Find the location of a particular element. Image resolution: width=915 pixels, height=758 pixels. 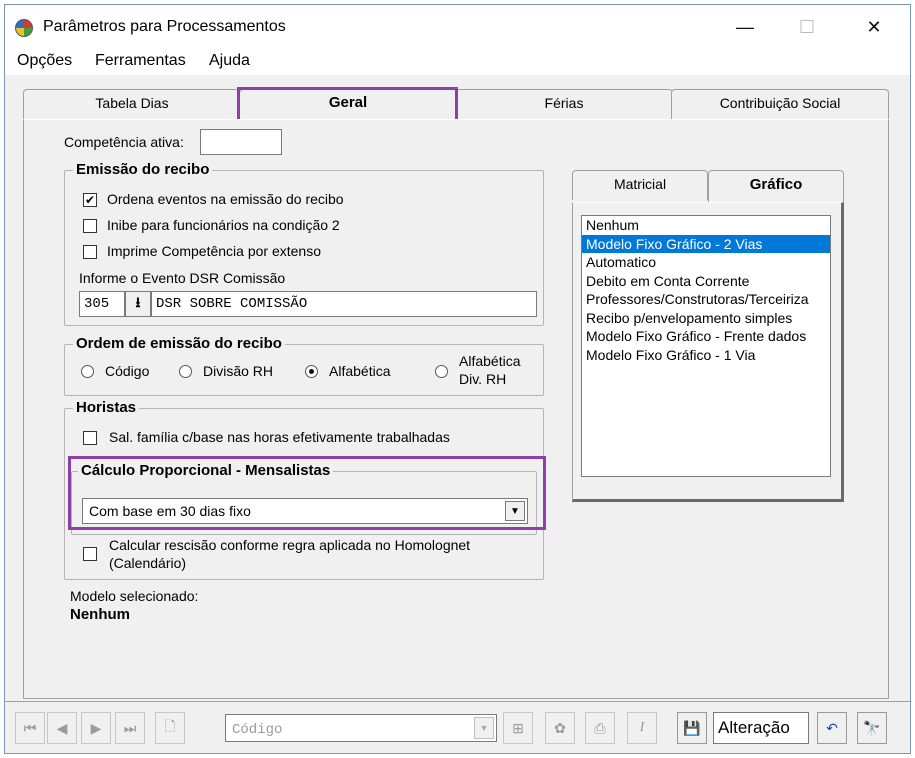

dsr-label: Informe o Evento DSR Comissão is located at coordinates (182, 278).